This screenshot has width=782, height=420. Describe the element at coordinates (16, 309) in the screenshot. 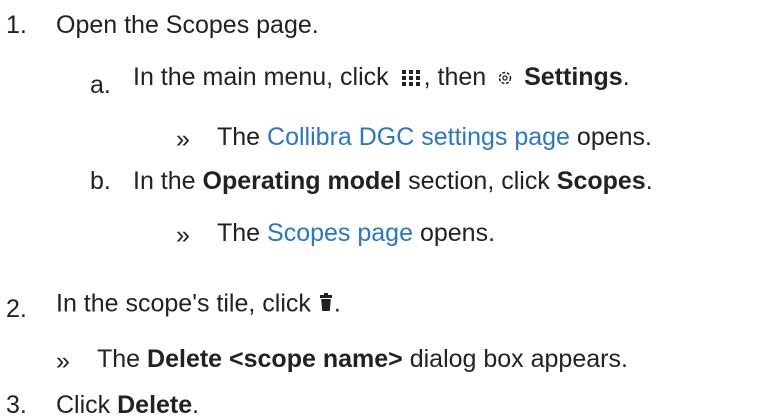

I see `step-number: 2.` at that location.